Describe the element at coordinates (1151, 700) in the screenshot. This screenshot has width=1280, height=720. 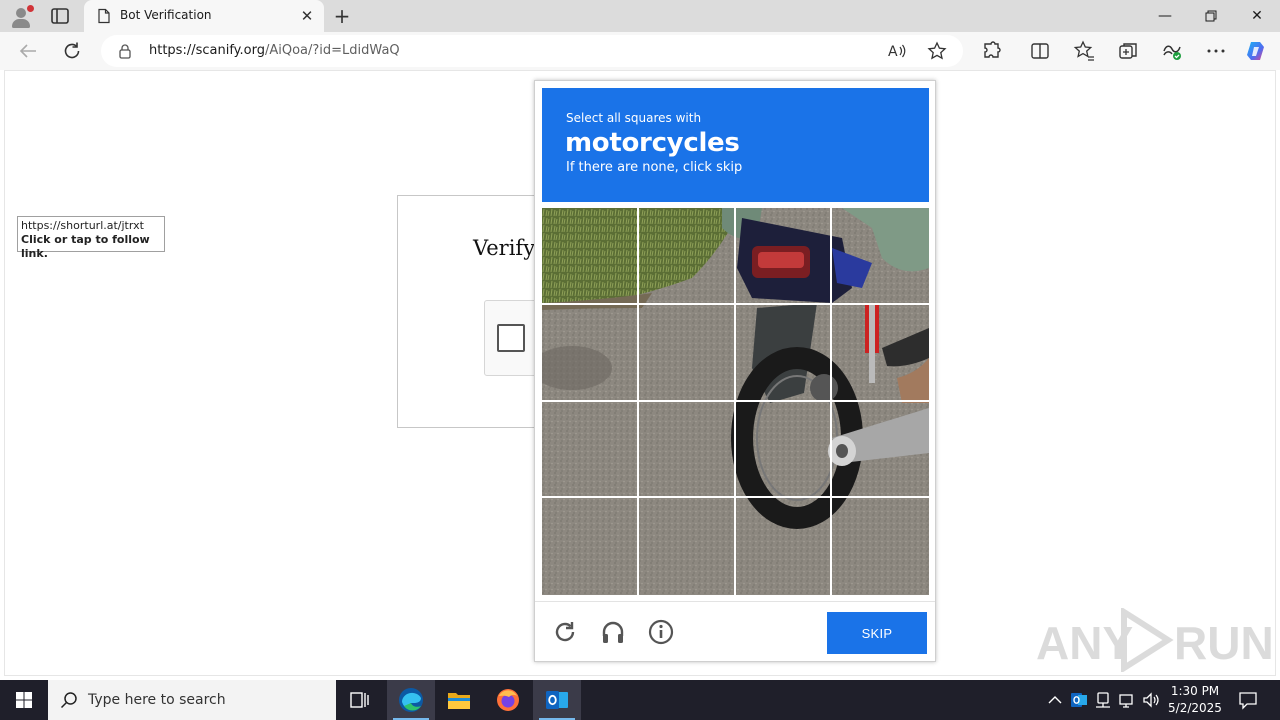
I see `volume-icon` at that location.